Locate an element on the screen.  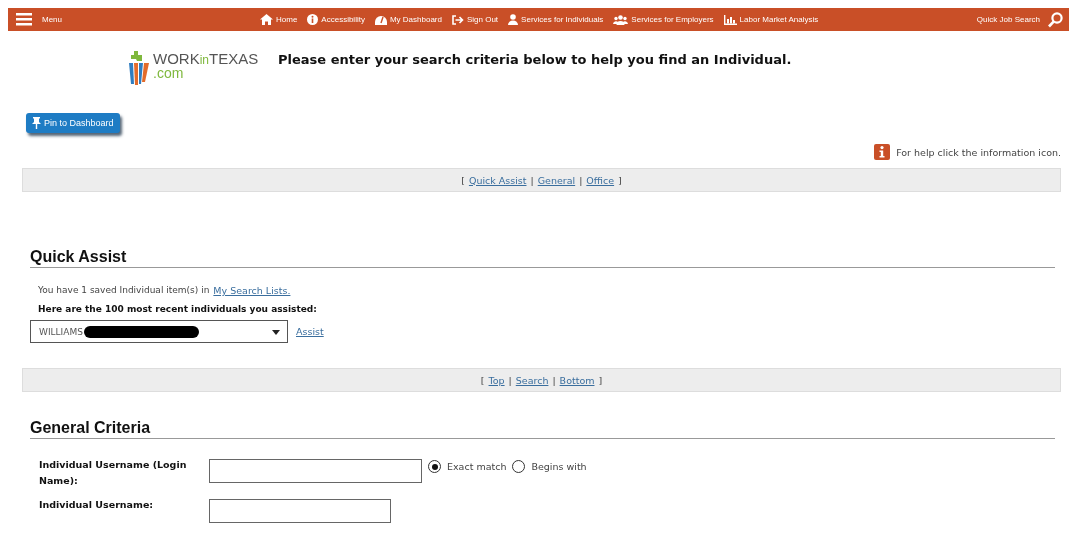
recent-individuals-label: Here are the 100 most recent individuals you assisted: is located at coordinates (178, 309).